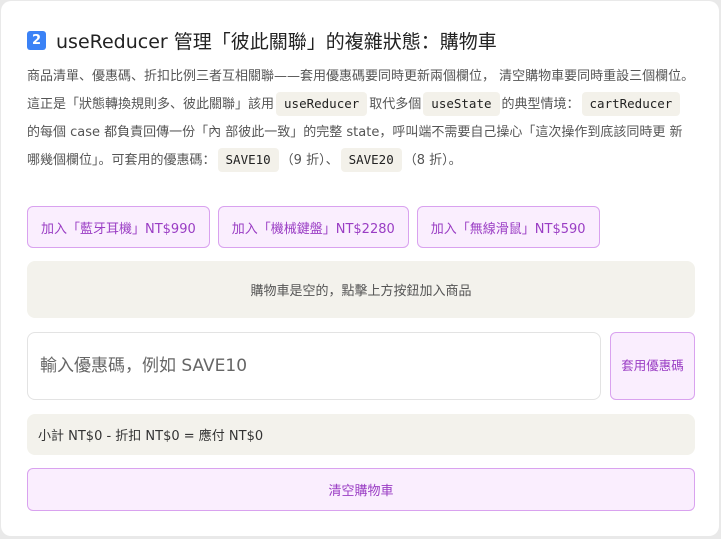 The height and width of the screenshot is (539, 721). What do you see at coordinates (248, 160) in the screenshot?
I see `code-save10: SAVE10` at bounding box center [248, 160].